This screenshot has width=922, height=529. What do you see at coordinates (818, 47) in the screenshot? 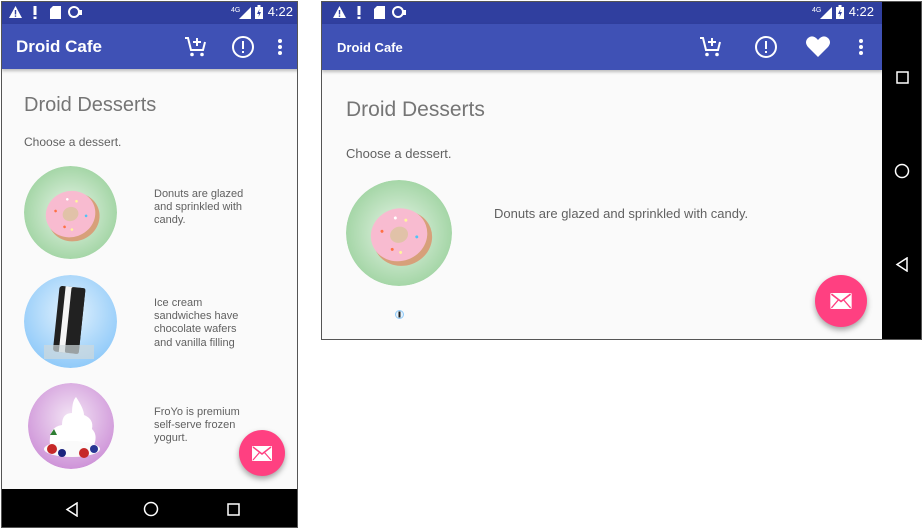
I see `heart-icon` at bounding box center [818, 47].